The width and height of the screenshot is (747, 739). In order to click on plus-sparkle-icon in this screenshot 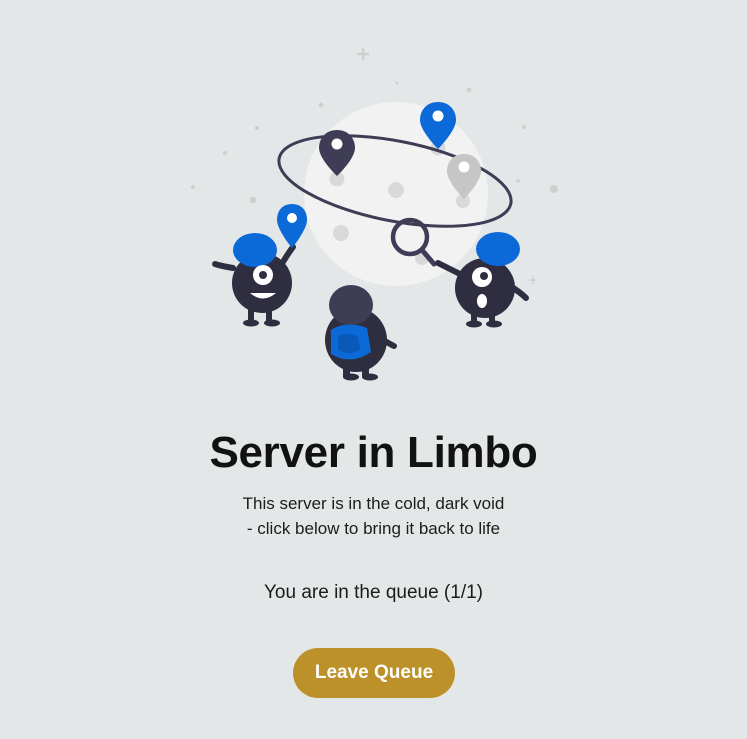, I will do `click(363, 54)`.